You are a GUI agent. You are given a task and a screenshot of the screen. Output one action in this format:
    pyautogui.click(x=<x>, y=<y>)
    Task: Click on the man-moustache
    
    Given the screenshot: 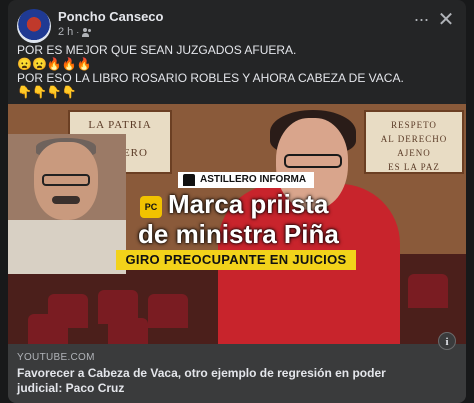 What is the action you would take?
    pyautogui.click(x=66, y=200)
    